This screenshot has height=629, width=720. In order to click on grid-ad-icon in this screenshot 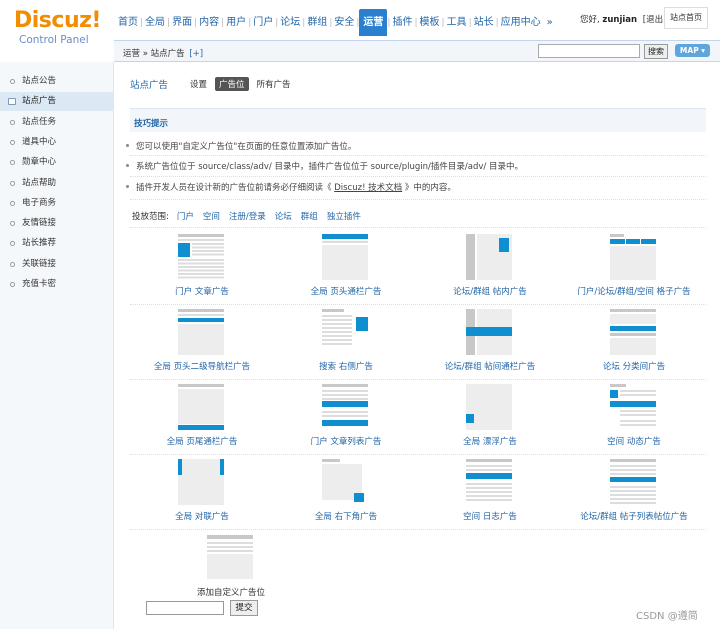, I will do `click(633, 257)`.